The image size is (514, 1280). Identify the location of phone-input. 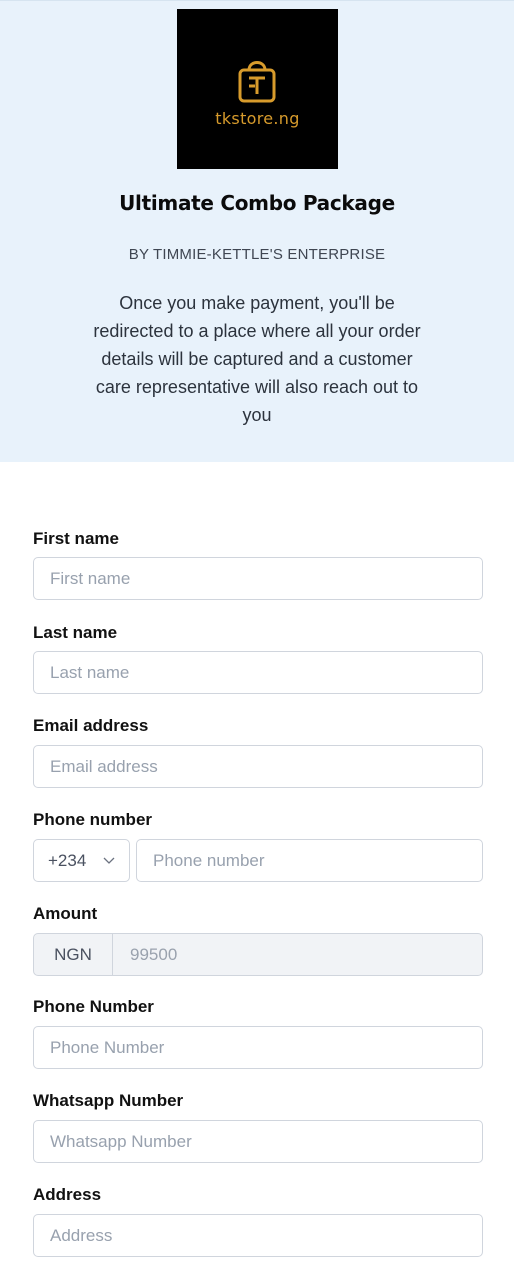
(309, 860).